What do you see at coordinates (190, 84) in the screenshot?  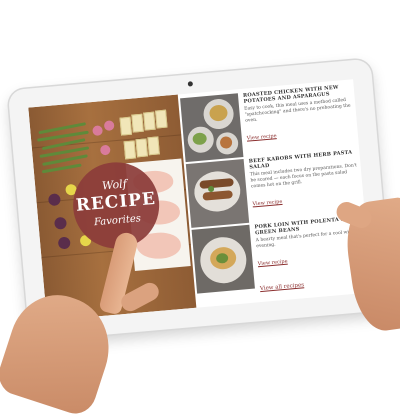 I see `camera-icon` at bounding box center [190, 84].